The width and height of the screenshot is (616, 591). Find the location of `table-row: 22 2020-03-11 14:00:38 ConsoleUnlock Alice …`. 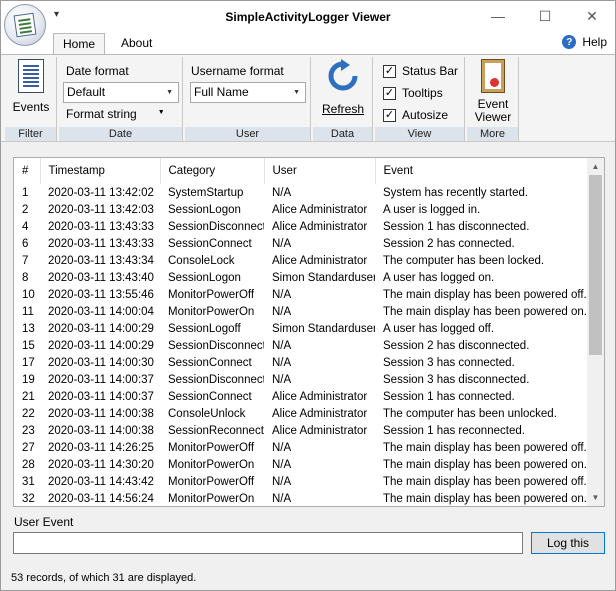

table-row: 22 2020-03-11 14:00:38 ConsoleUnlock Alice … is located at coordinates (301, 413).